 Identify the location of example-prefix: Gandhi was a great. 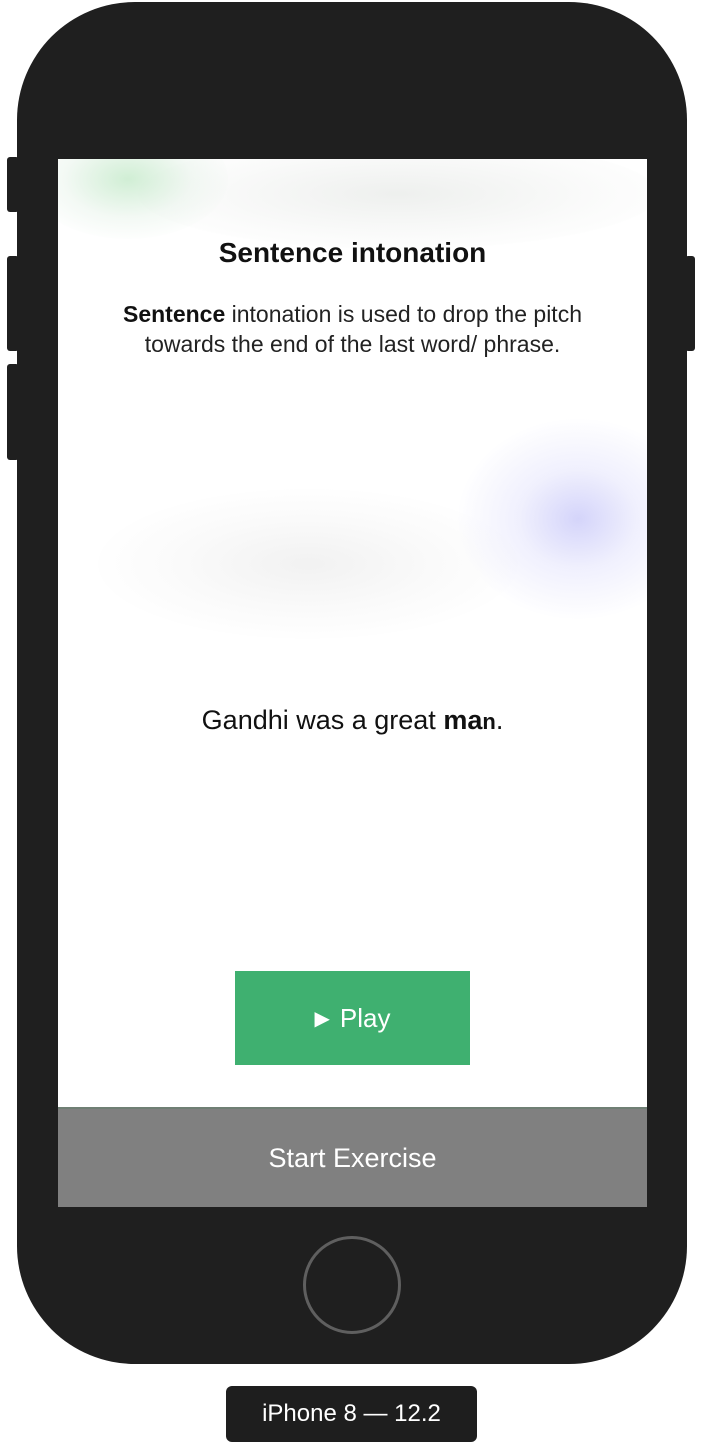
(322, 720).